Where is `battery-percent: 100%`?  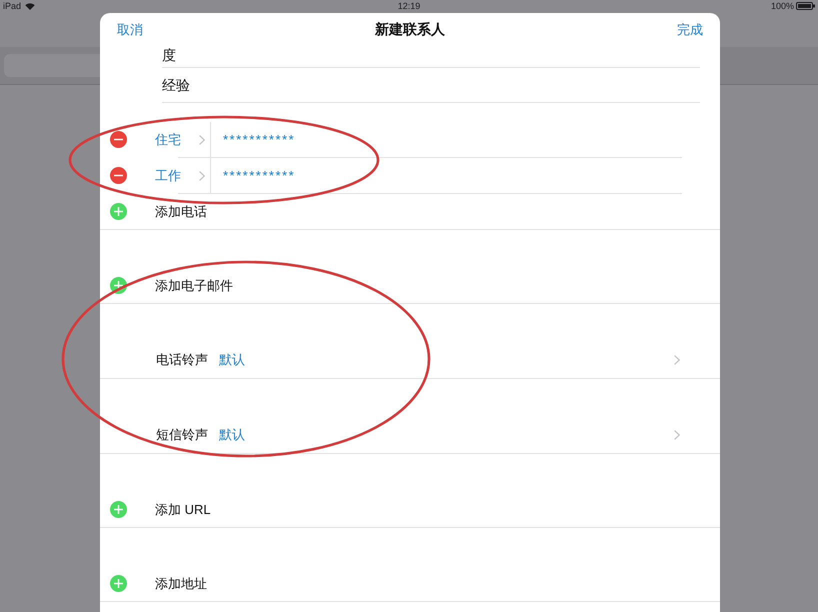
battery-percent: 100% is located at coordinates (782, 6).